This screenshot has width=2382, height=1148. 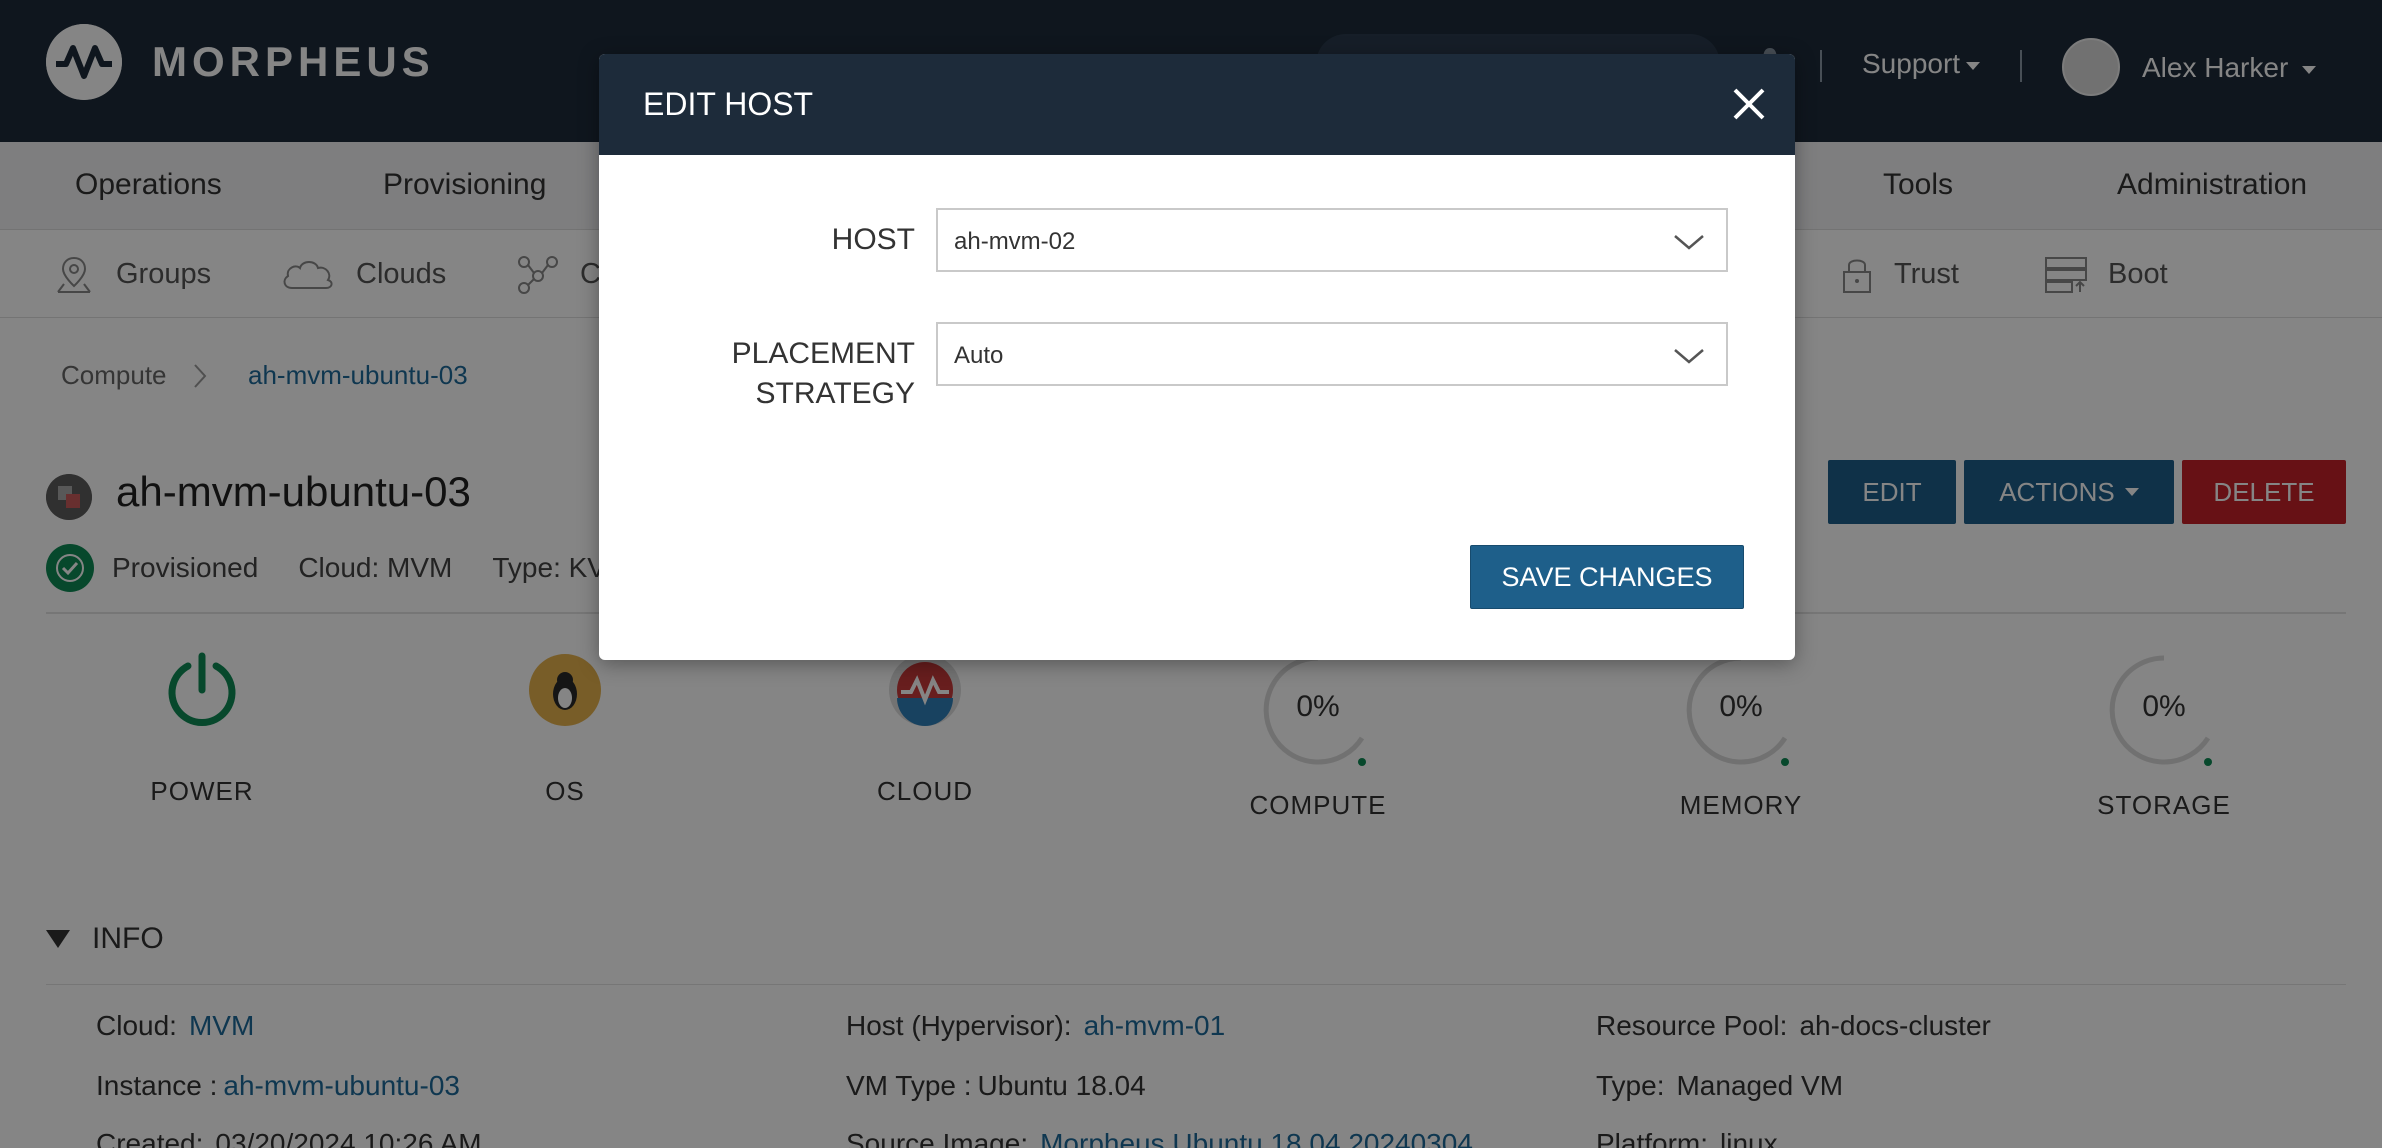 I want to click on modal-header: EDIT HOST, so click(x=1197, y=104).